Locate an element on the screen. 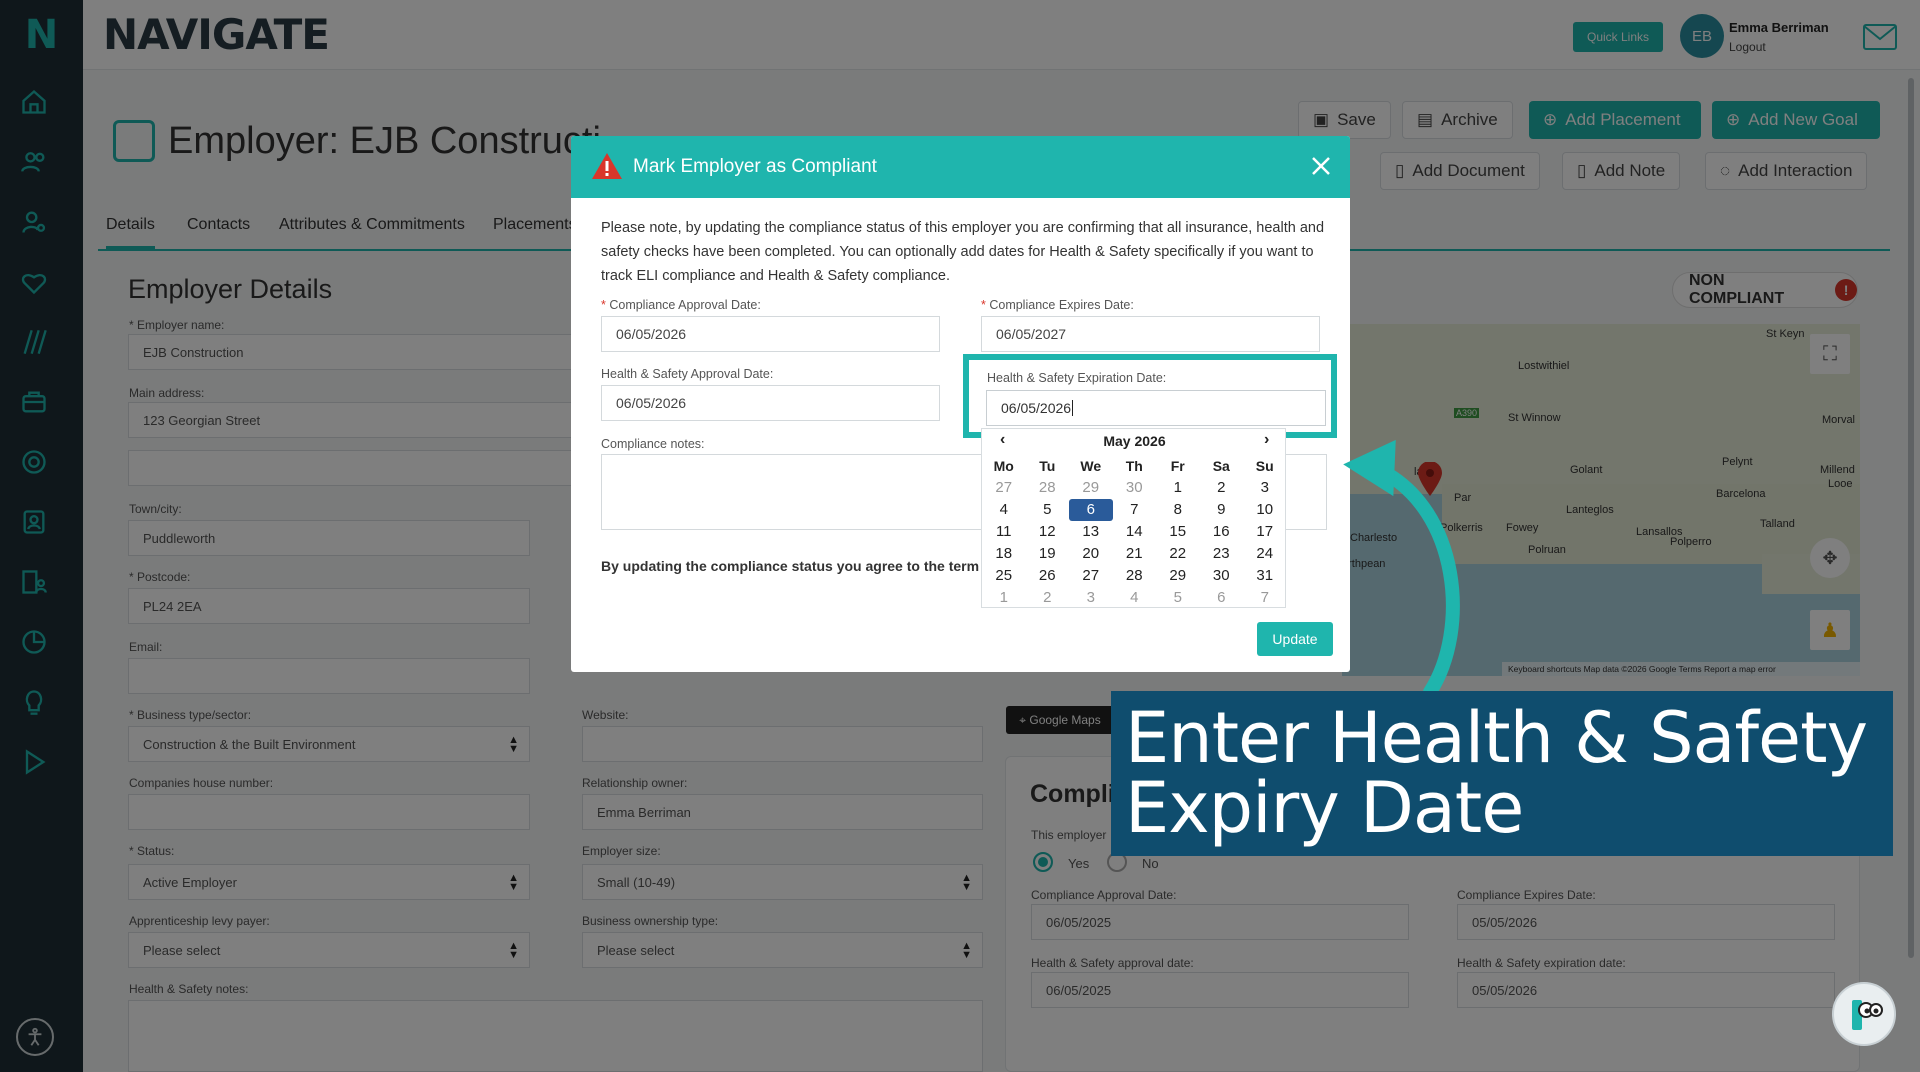 The image size is (1920, 1072). expires-date-label: * Compliance Expires Date: is located at coordinates (1057, 305).